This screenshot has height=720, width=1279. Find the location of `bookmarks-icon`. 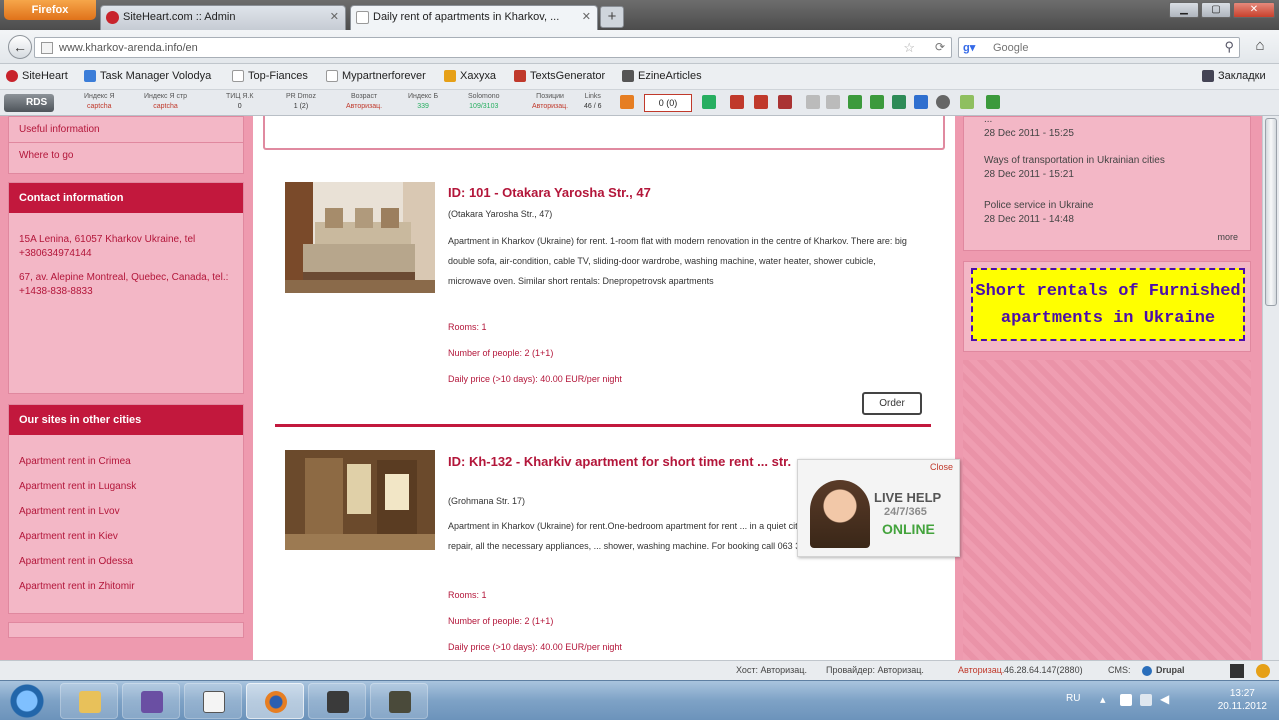

bookmarks-icon is located at coordinates (1208, 76).